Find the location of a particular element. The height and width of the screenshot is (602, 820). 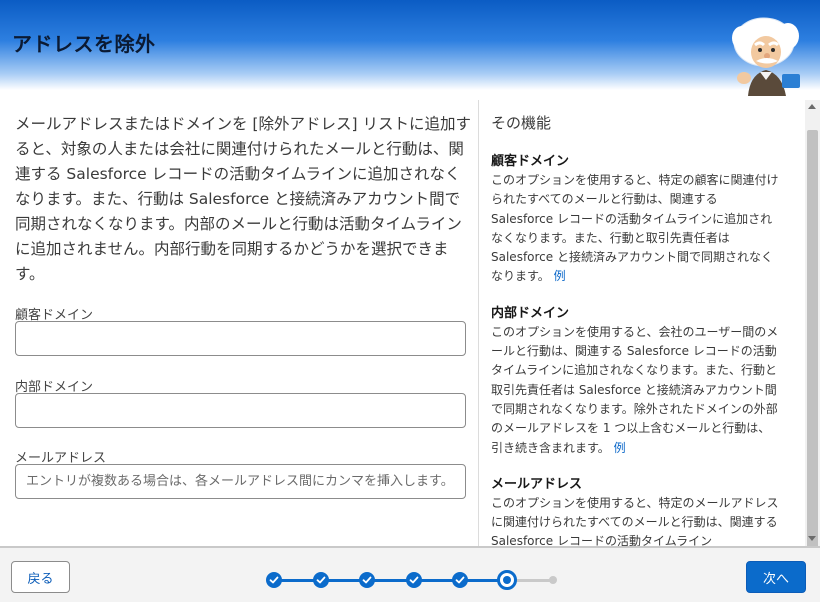

progress-indicator is located at coordinates (412, 580).